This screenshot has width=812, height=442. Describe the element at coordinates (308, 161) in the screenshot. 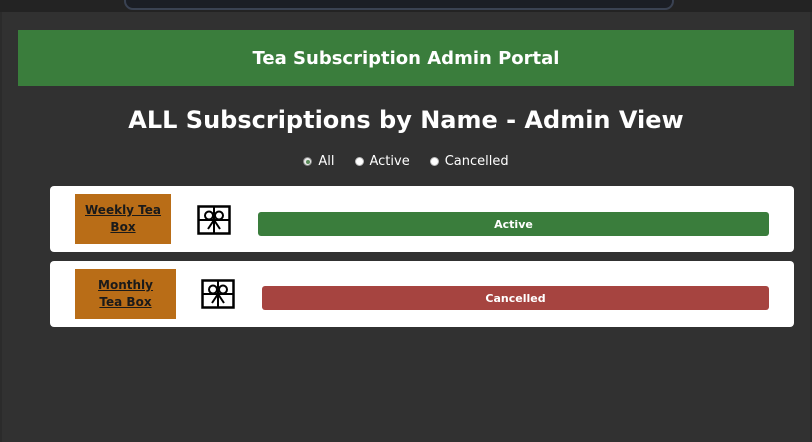

I see `filter-all-radio` at that location.